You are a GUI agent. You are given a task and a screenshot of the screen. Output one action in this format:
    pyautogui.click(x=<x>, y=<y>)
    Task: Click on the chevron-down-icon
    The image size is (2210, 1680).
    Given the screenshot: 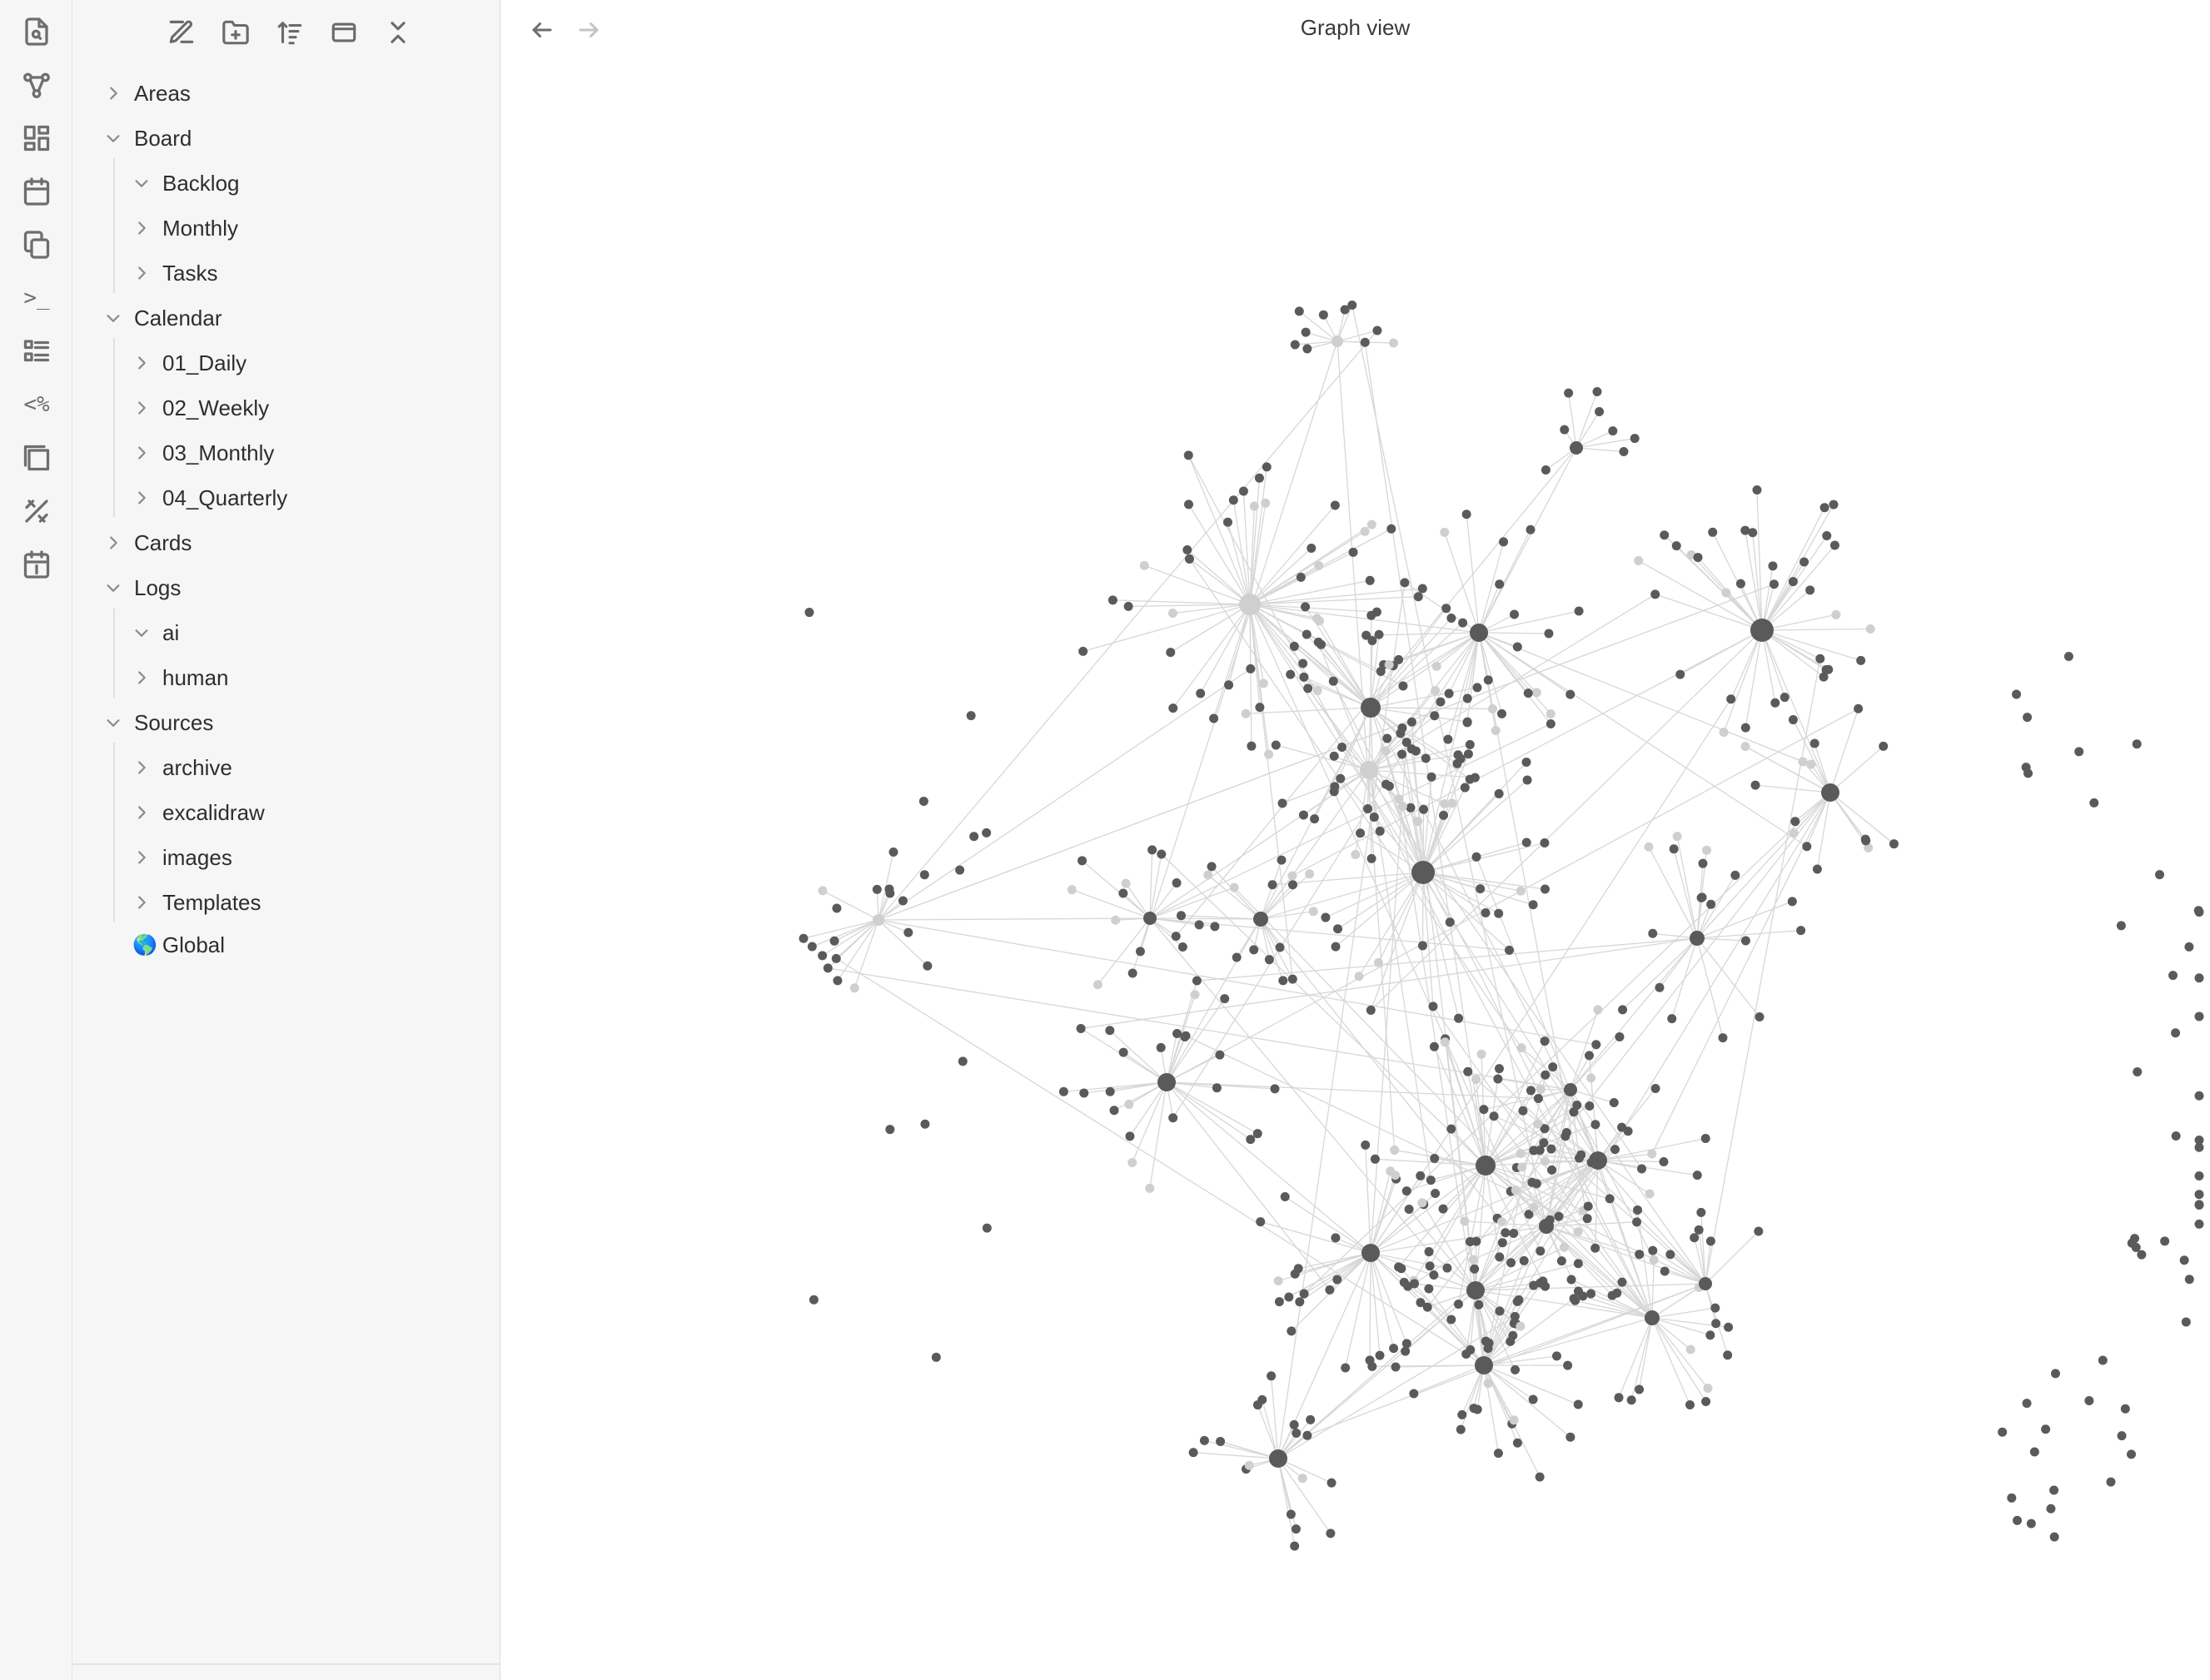 What is the action you would take?
    pyautogui.click(x=113, y=138)
    